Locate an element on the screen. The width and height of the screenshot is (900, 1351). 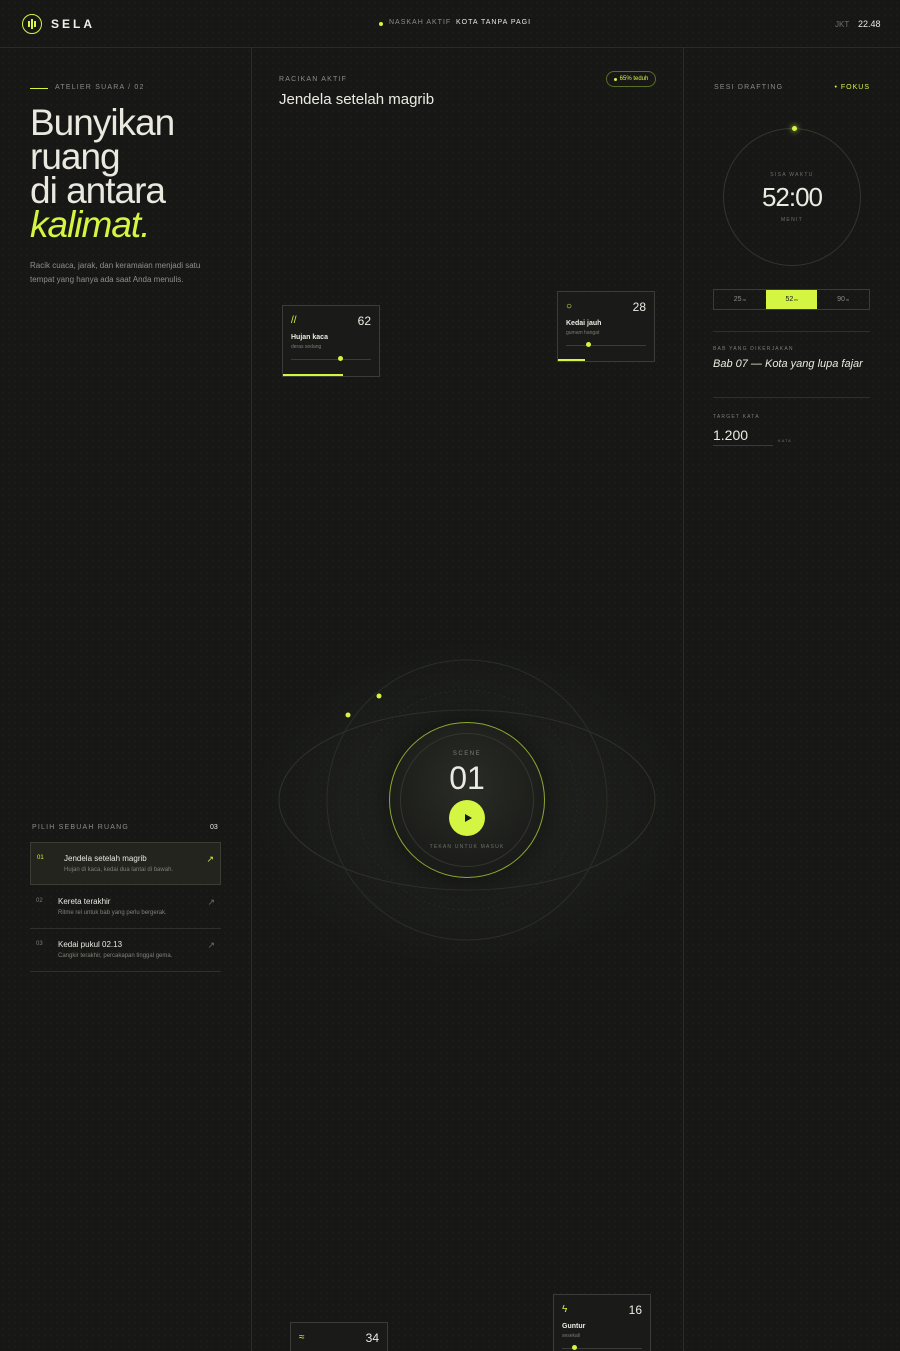
duration-option-90: 90 m is located at coordinates (843, 299).